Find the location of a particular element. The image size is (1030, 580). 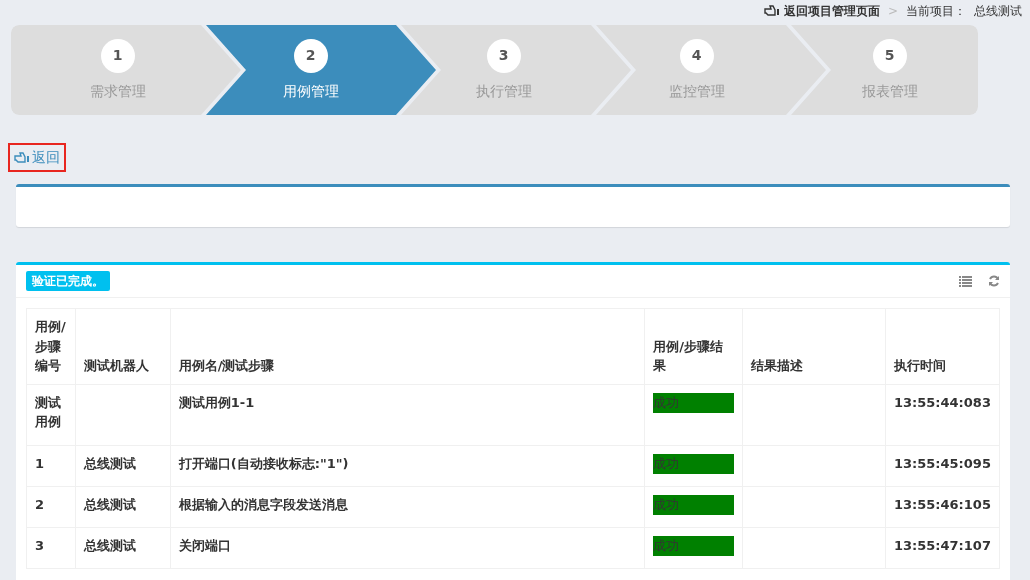

table-cell: 2 is located at coordinates (40, 504).